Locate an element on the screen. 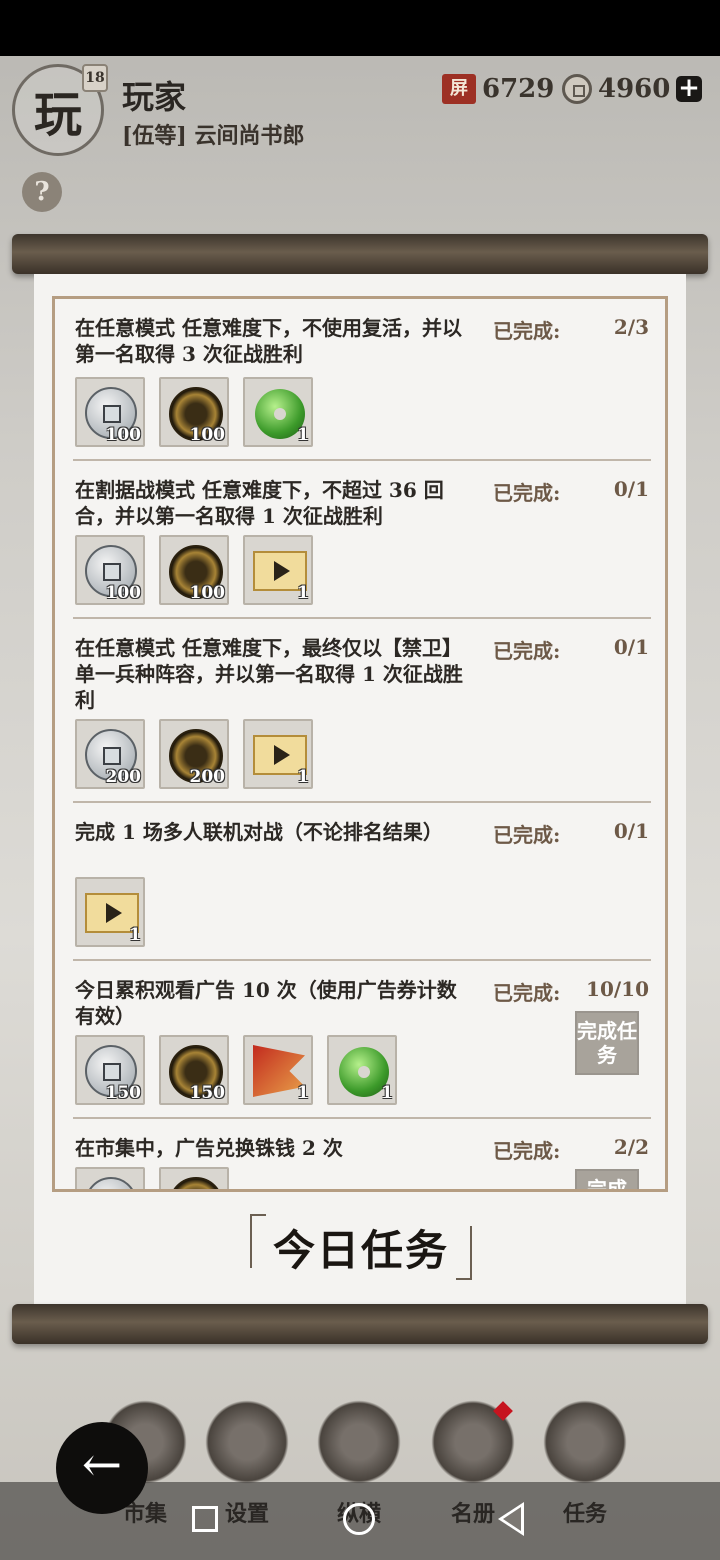  task-description: 在市集中，广告兑换铢钱 2 次 is located at coordinates (209, 1148).